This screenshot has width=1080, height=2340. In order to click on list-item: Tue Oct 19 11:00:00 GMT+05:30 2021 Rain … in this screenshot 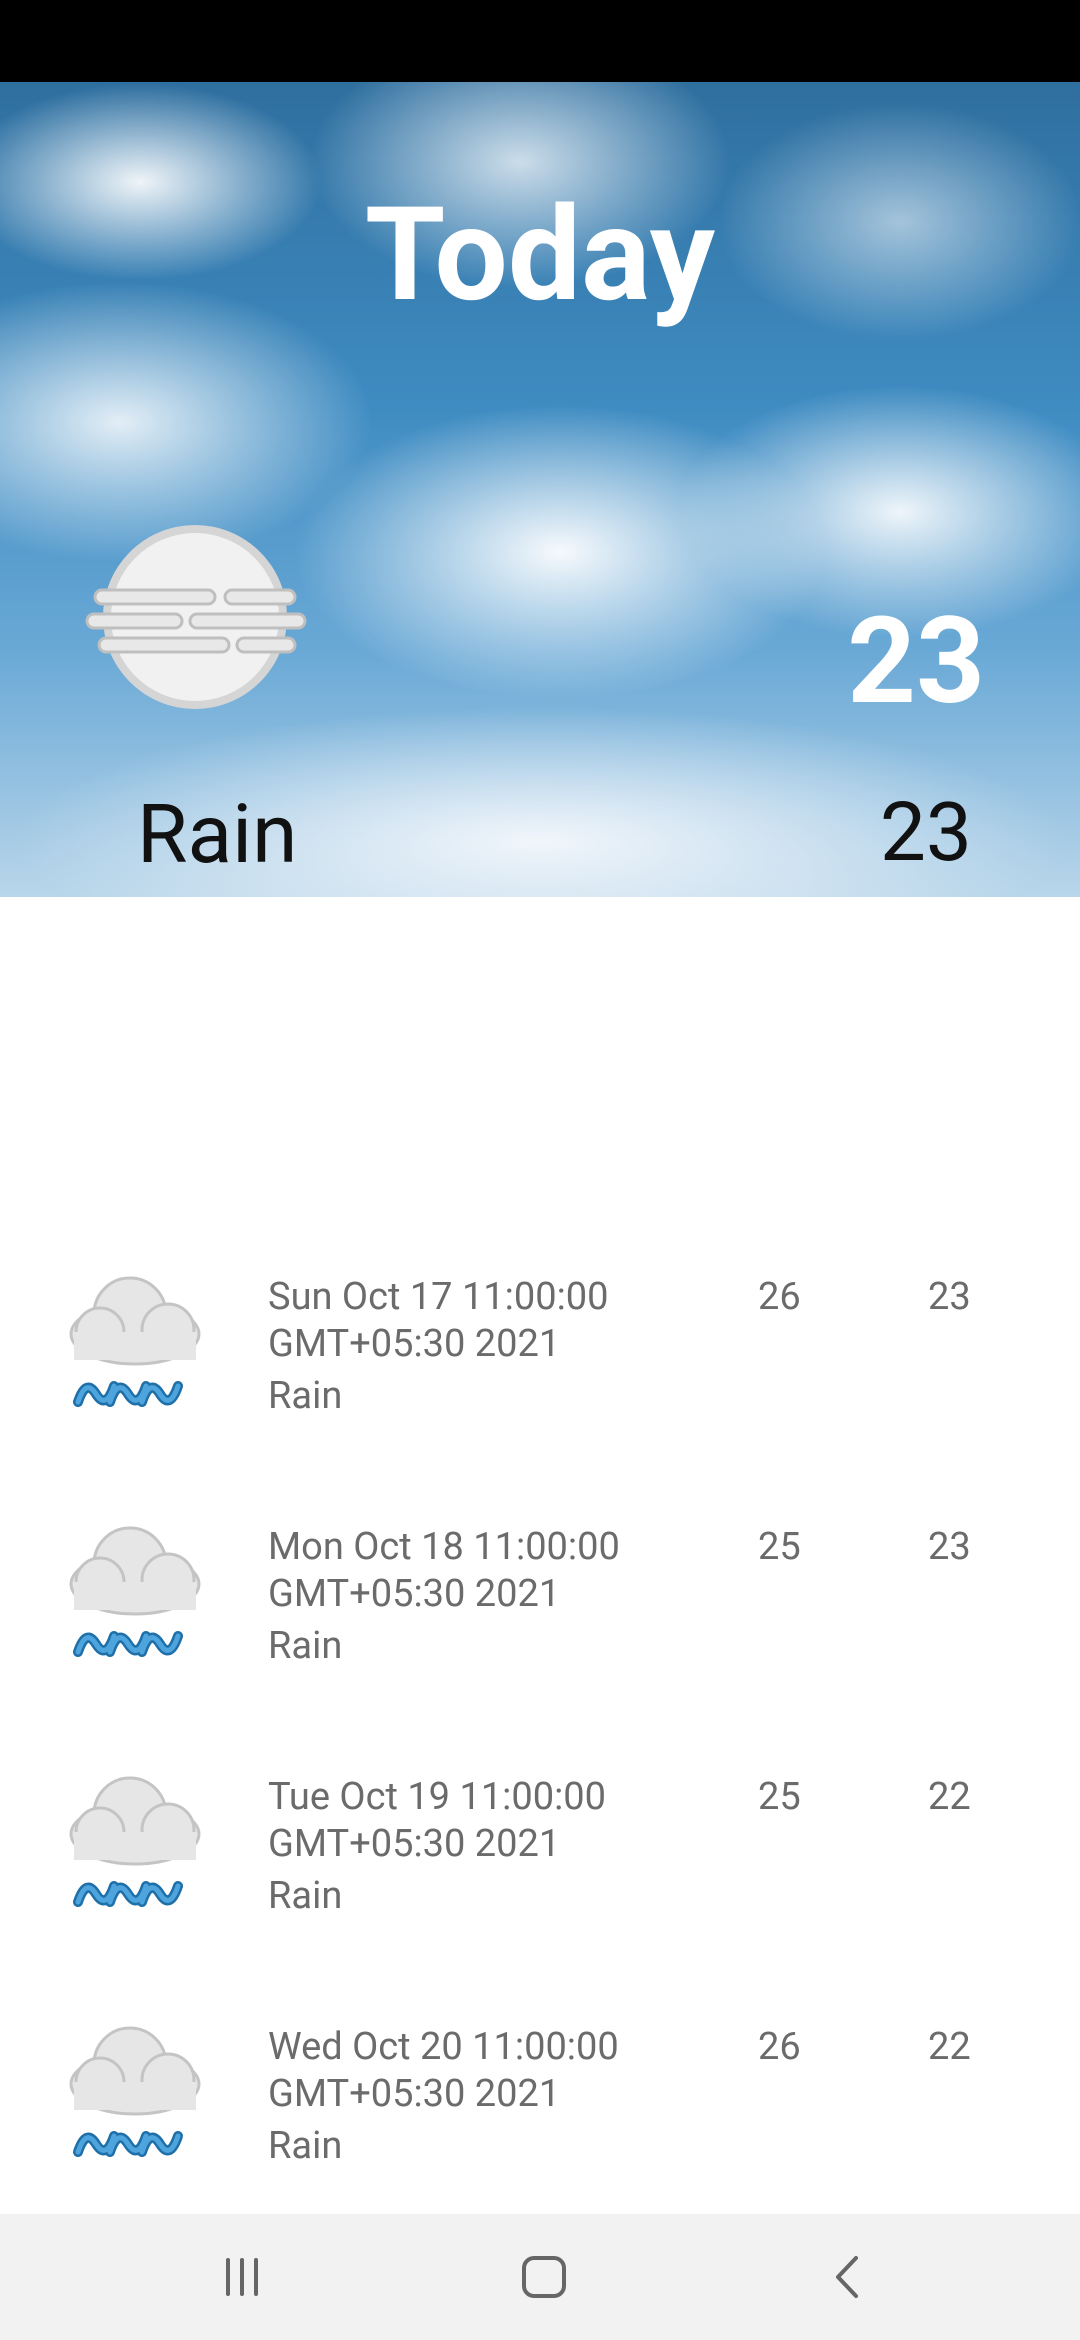, I will do `click(540, 1865)`.